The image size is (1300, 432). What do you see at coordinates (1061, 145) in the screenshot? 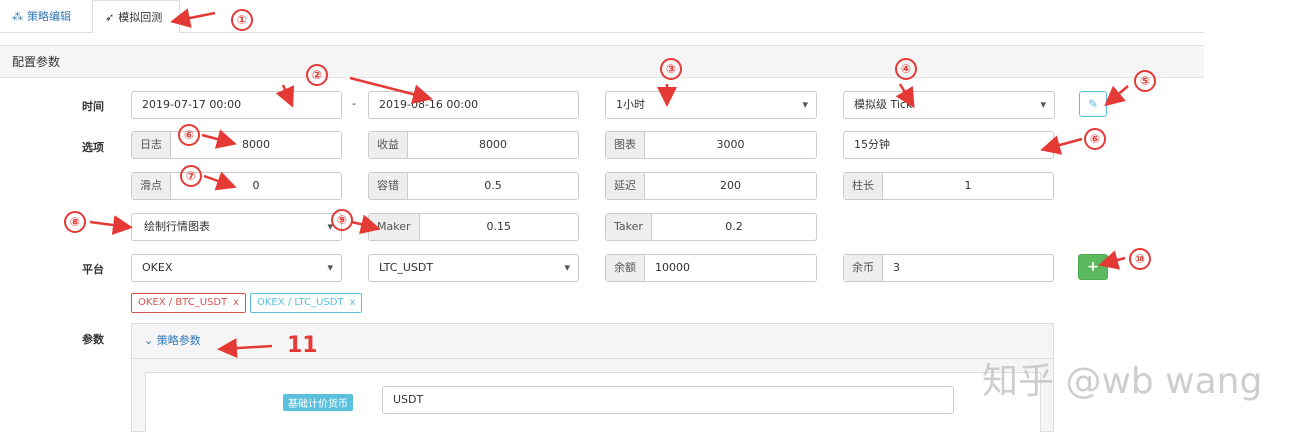
I see `arrow-6b` at bounding box center [1061, 145].